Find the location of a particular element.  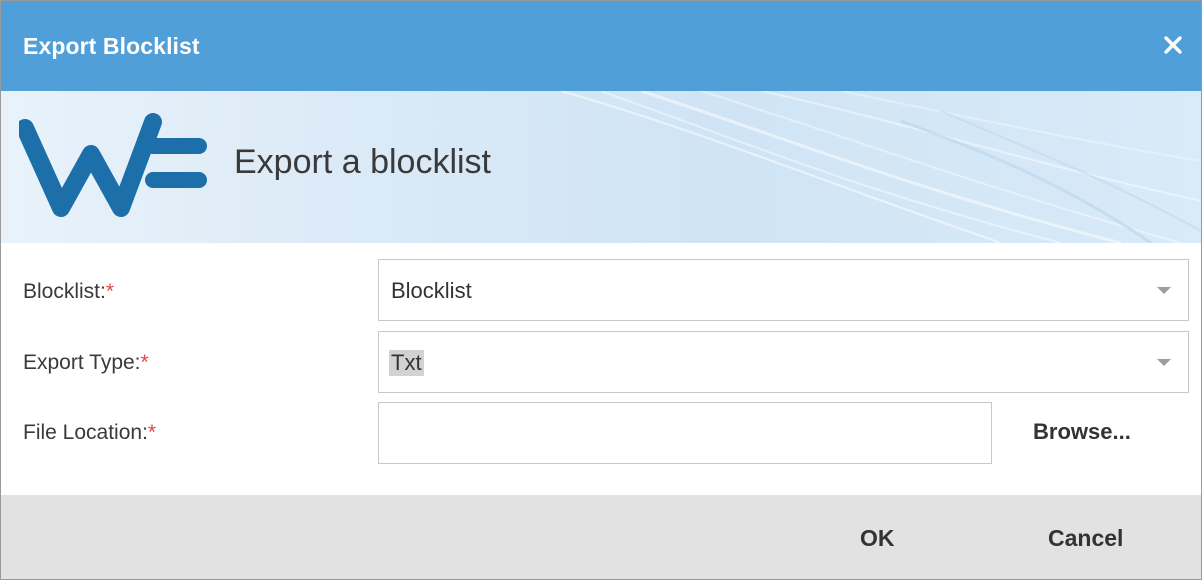

blocklist-label-text: Blocklist: is located at coordinates (64, 291).